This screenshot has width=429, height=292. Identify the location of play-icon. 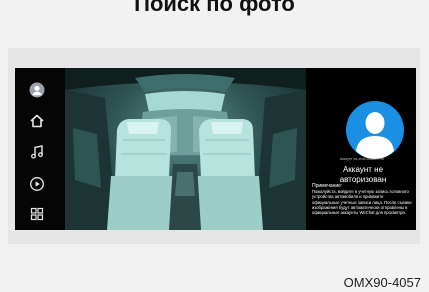
(37, 184).